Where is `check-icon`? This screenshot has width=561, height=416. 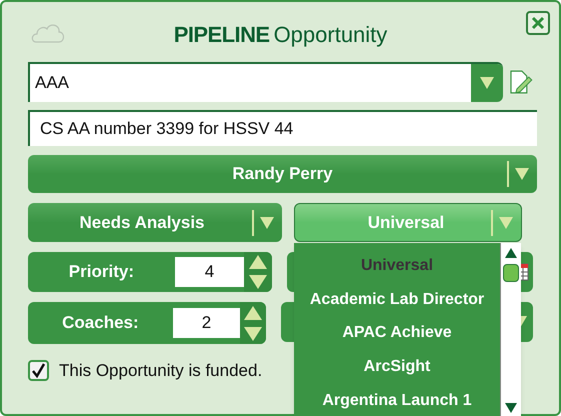 check-icon is located at coordinates (38, 370).